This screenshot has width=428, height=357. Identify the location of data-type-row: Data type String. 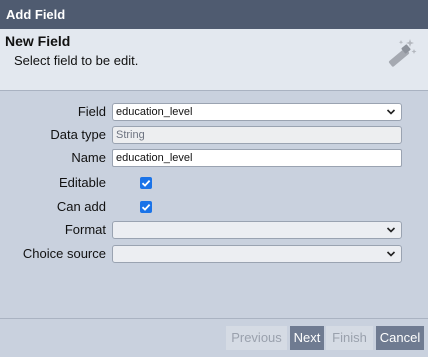
(214, 135).